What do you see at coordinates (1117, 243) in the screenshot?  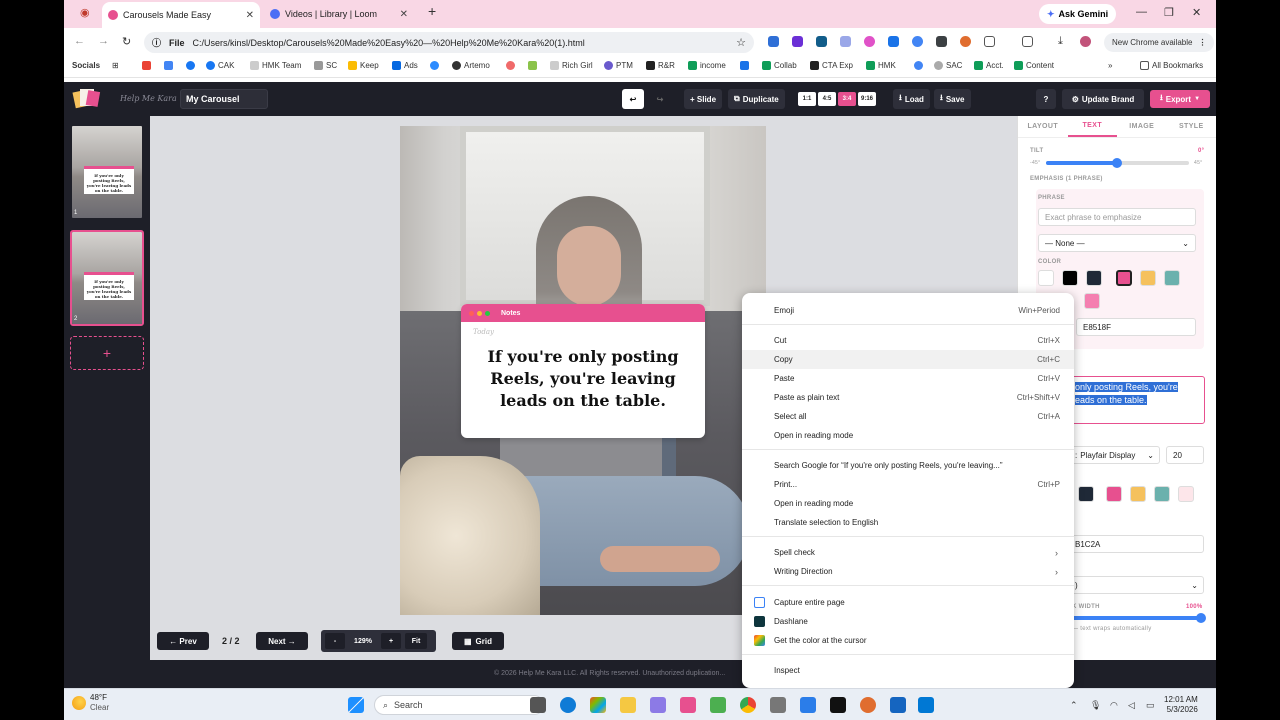 I see `emphasis-select: — None — ⌄` at bounding box center [1117, 243].